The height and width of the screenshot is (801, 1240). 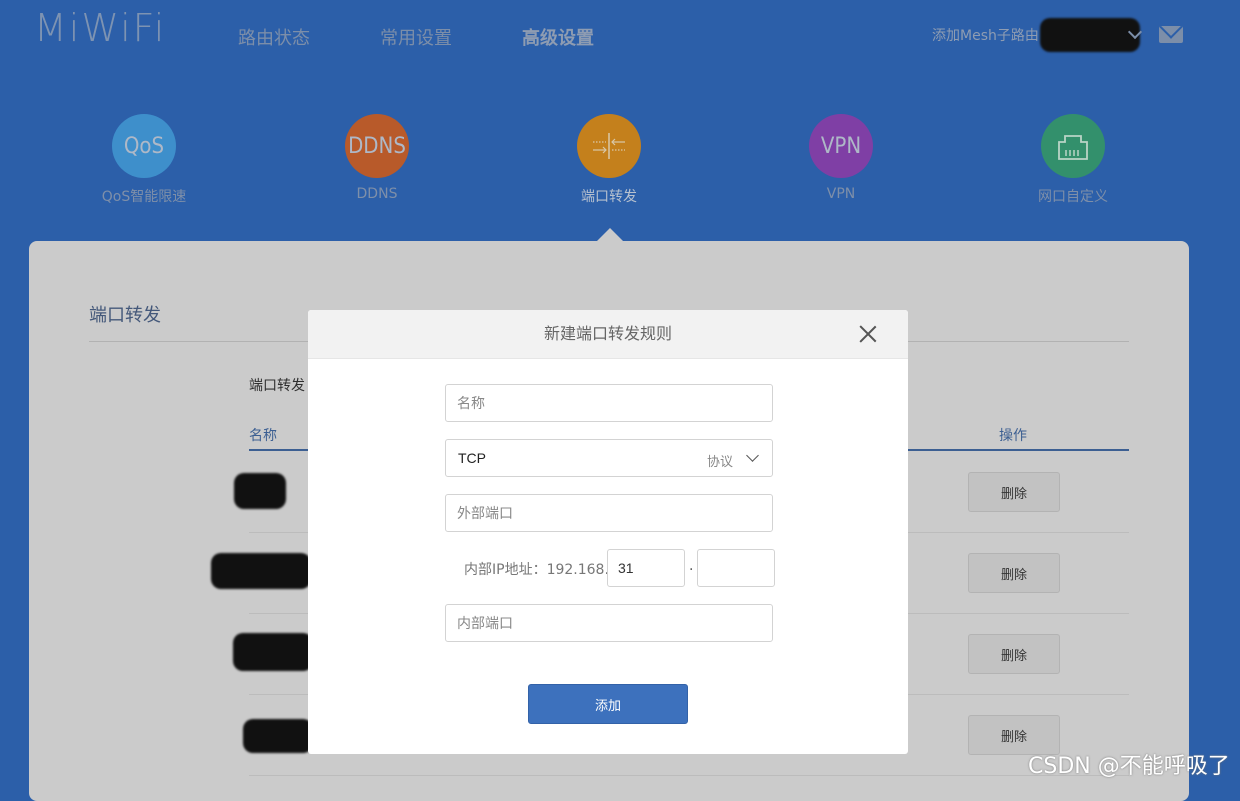 I want to click on table-row-divider, so click(x=689, y=775).